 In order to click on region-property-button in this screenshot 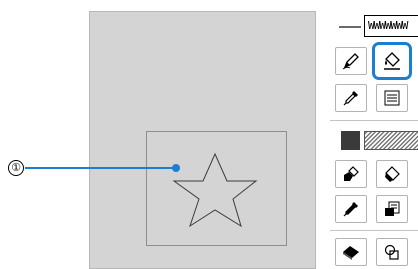, I will do `click(392, 209)`.